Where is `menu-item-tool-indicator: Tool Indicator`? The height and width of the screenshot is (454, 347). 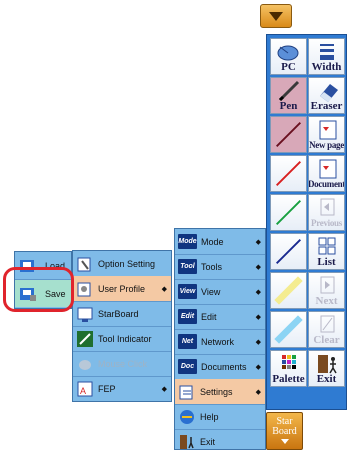 menu-item-tool-indicator: Tool Indicator is located at coordinates (122, 339).